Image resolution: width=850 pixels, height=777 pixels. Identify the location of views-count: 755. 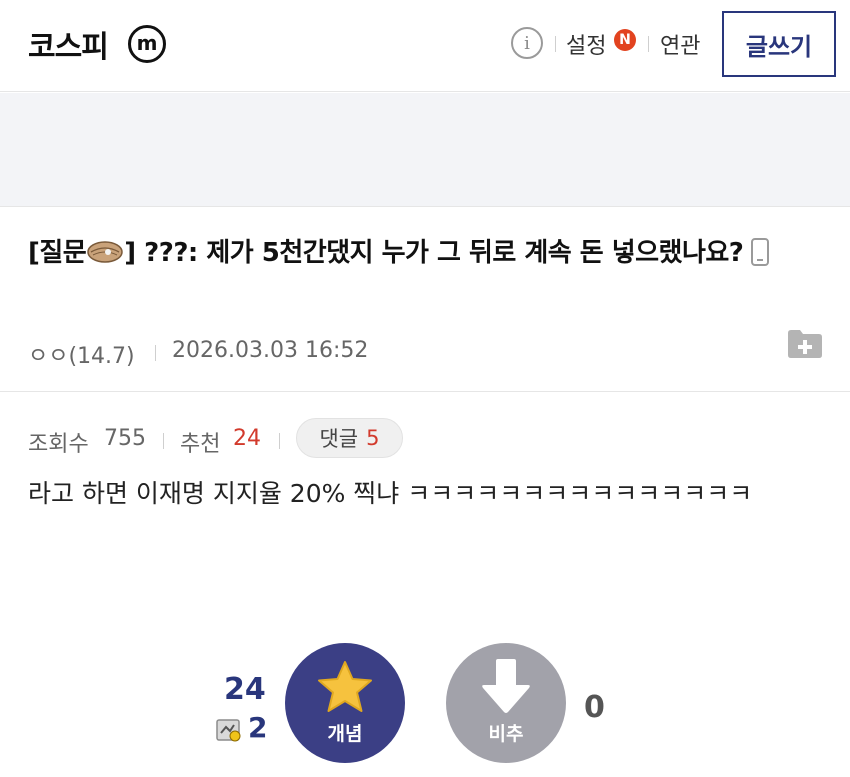
(125, 438).